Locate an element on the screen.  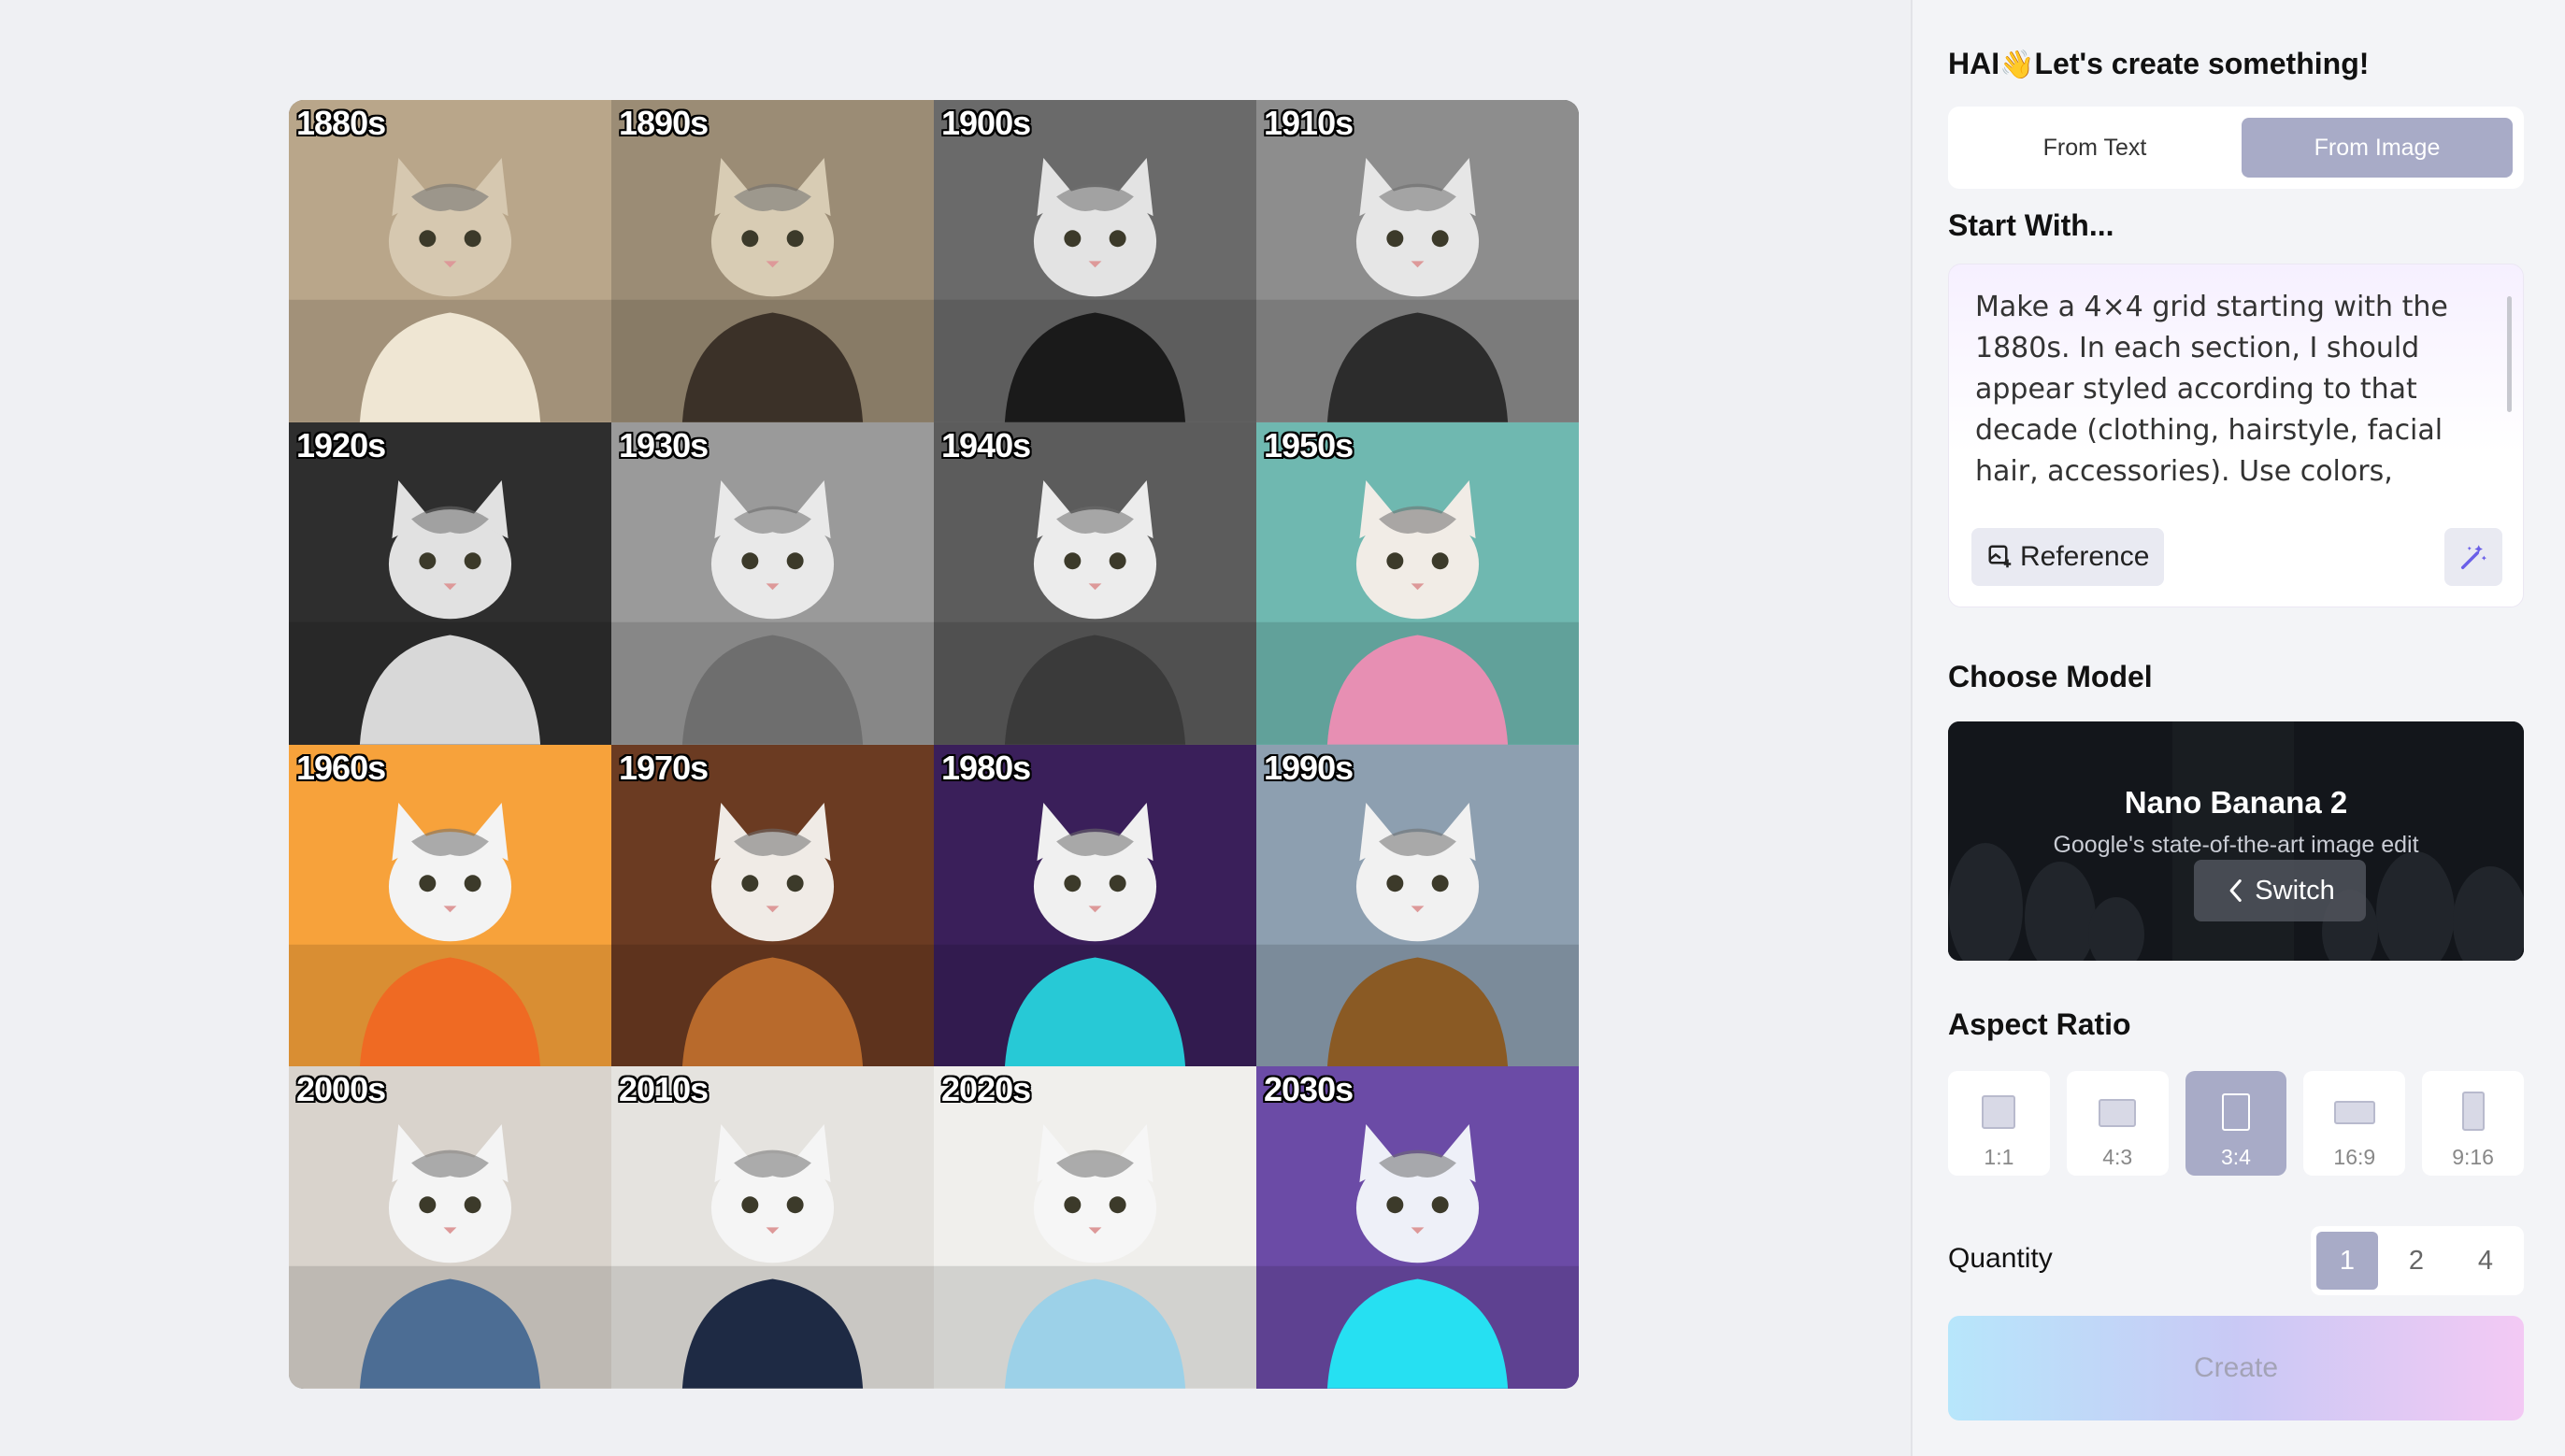
quantity-label: Quantity is located at coordinates (2000, 1258).